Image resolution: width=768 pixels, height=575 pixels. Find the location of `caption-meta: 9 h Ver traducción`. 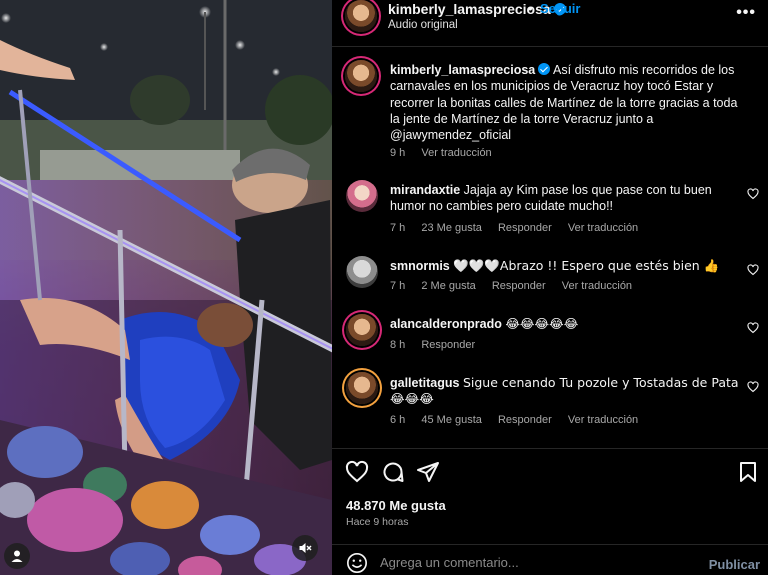

caption-meta: 9 h Ver traducción is located at coordinates (447, 153).